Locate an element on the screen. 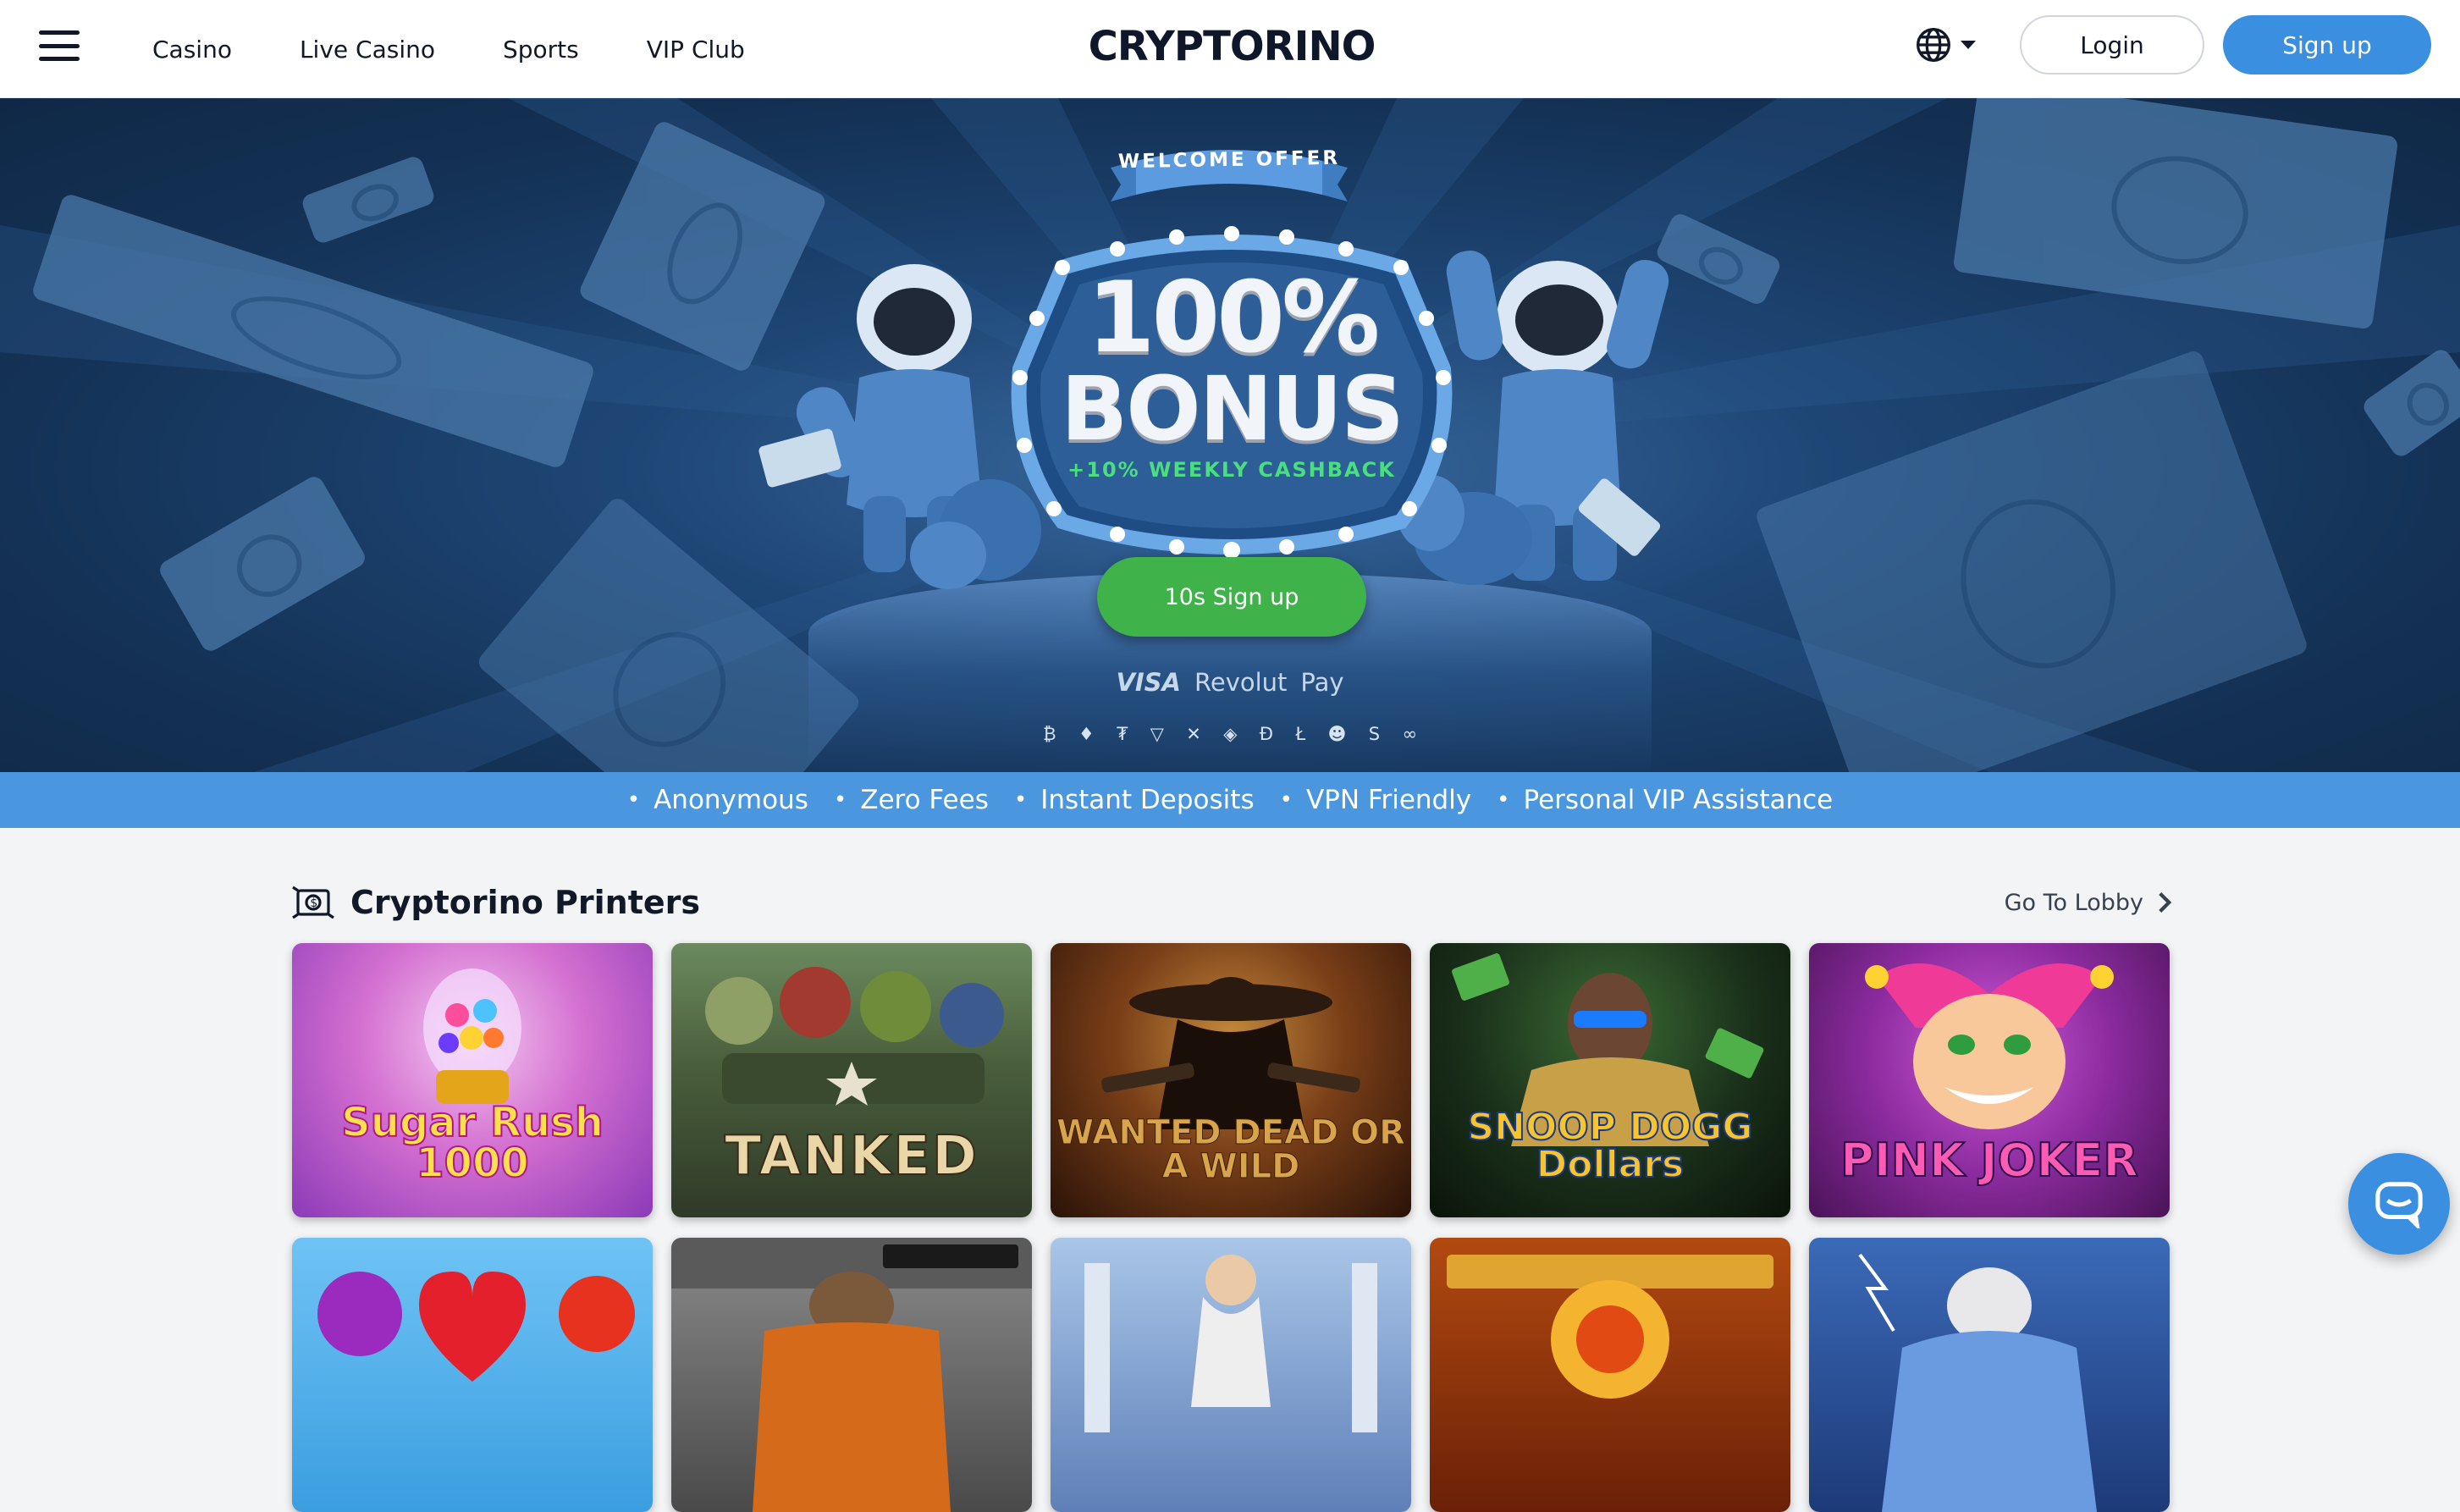 This screenshot has width=2460, height=1512. nav-sports: Sports is located at coordinates (541, 49).